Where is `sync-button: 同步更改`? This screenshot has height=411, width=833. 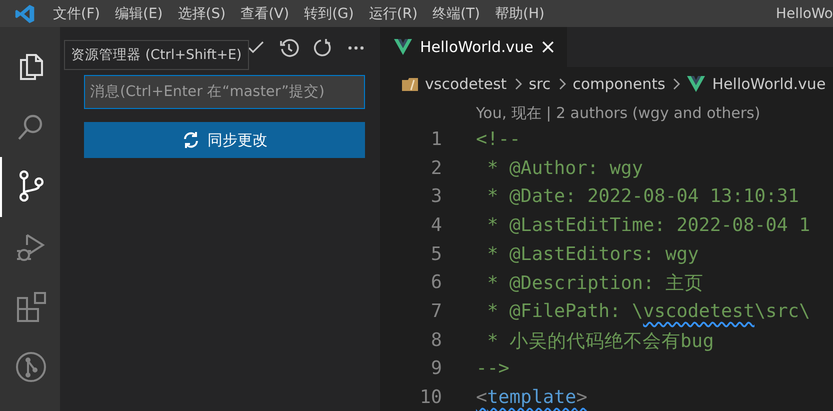
sync-button: 同步更改 is located at coordinates (224, 140).